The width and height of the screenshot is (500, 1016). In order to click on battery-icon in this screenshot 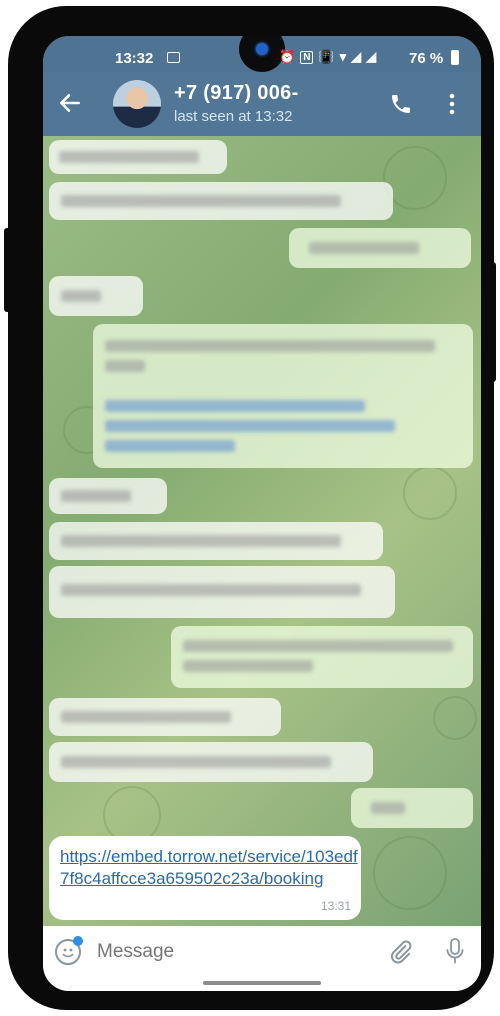, I will do `click(455, 57)`.